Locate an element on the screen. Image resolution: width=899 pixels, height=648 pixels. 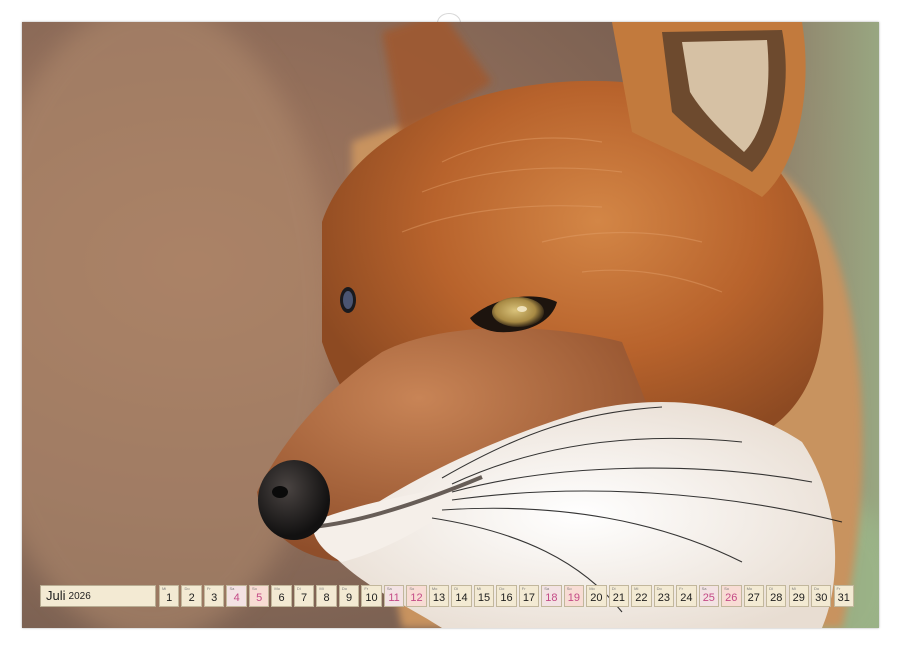
day-cell: Fr 24 is located at coordinates (686, 596).